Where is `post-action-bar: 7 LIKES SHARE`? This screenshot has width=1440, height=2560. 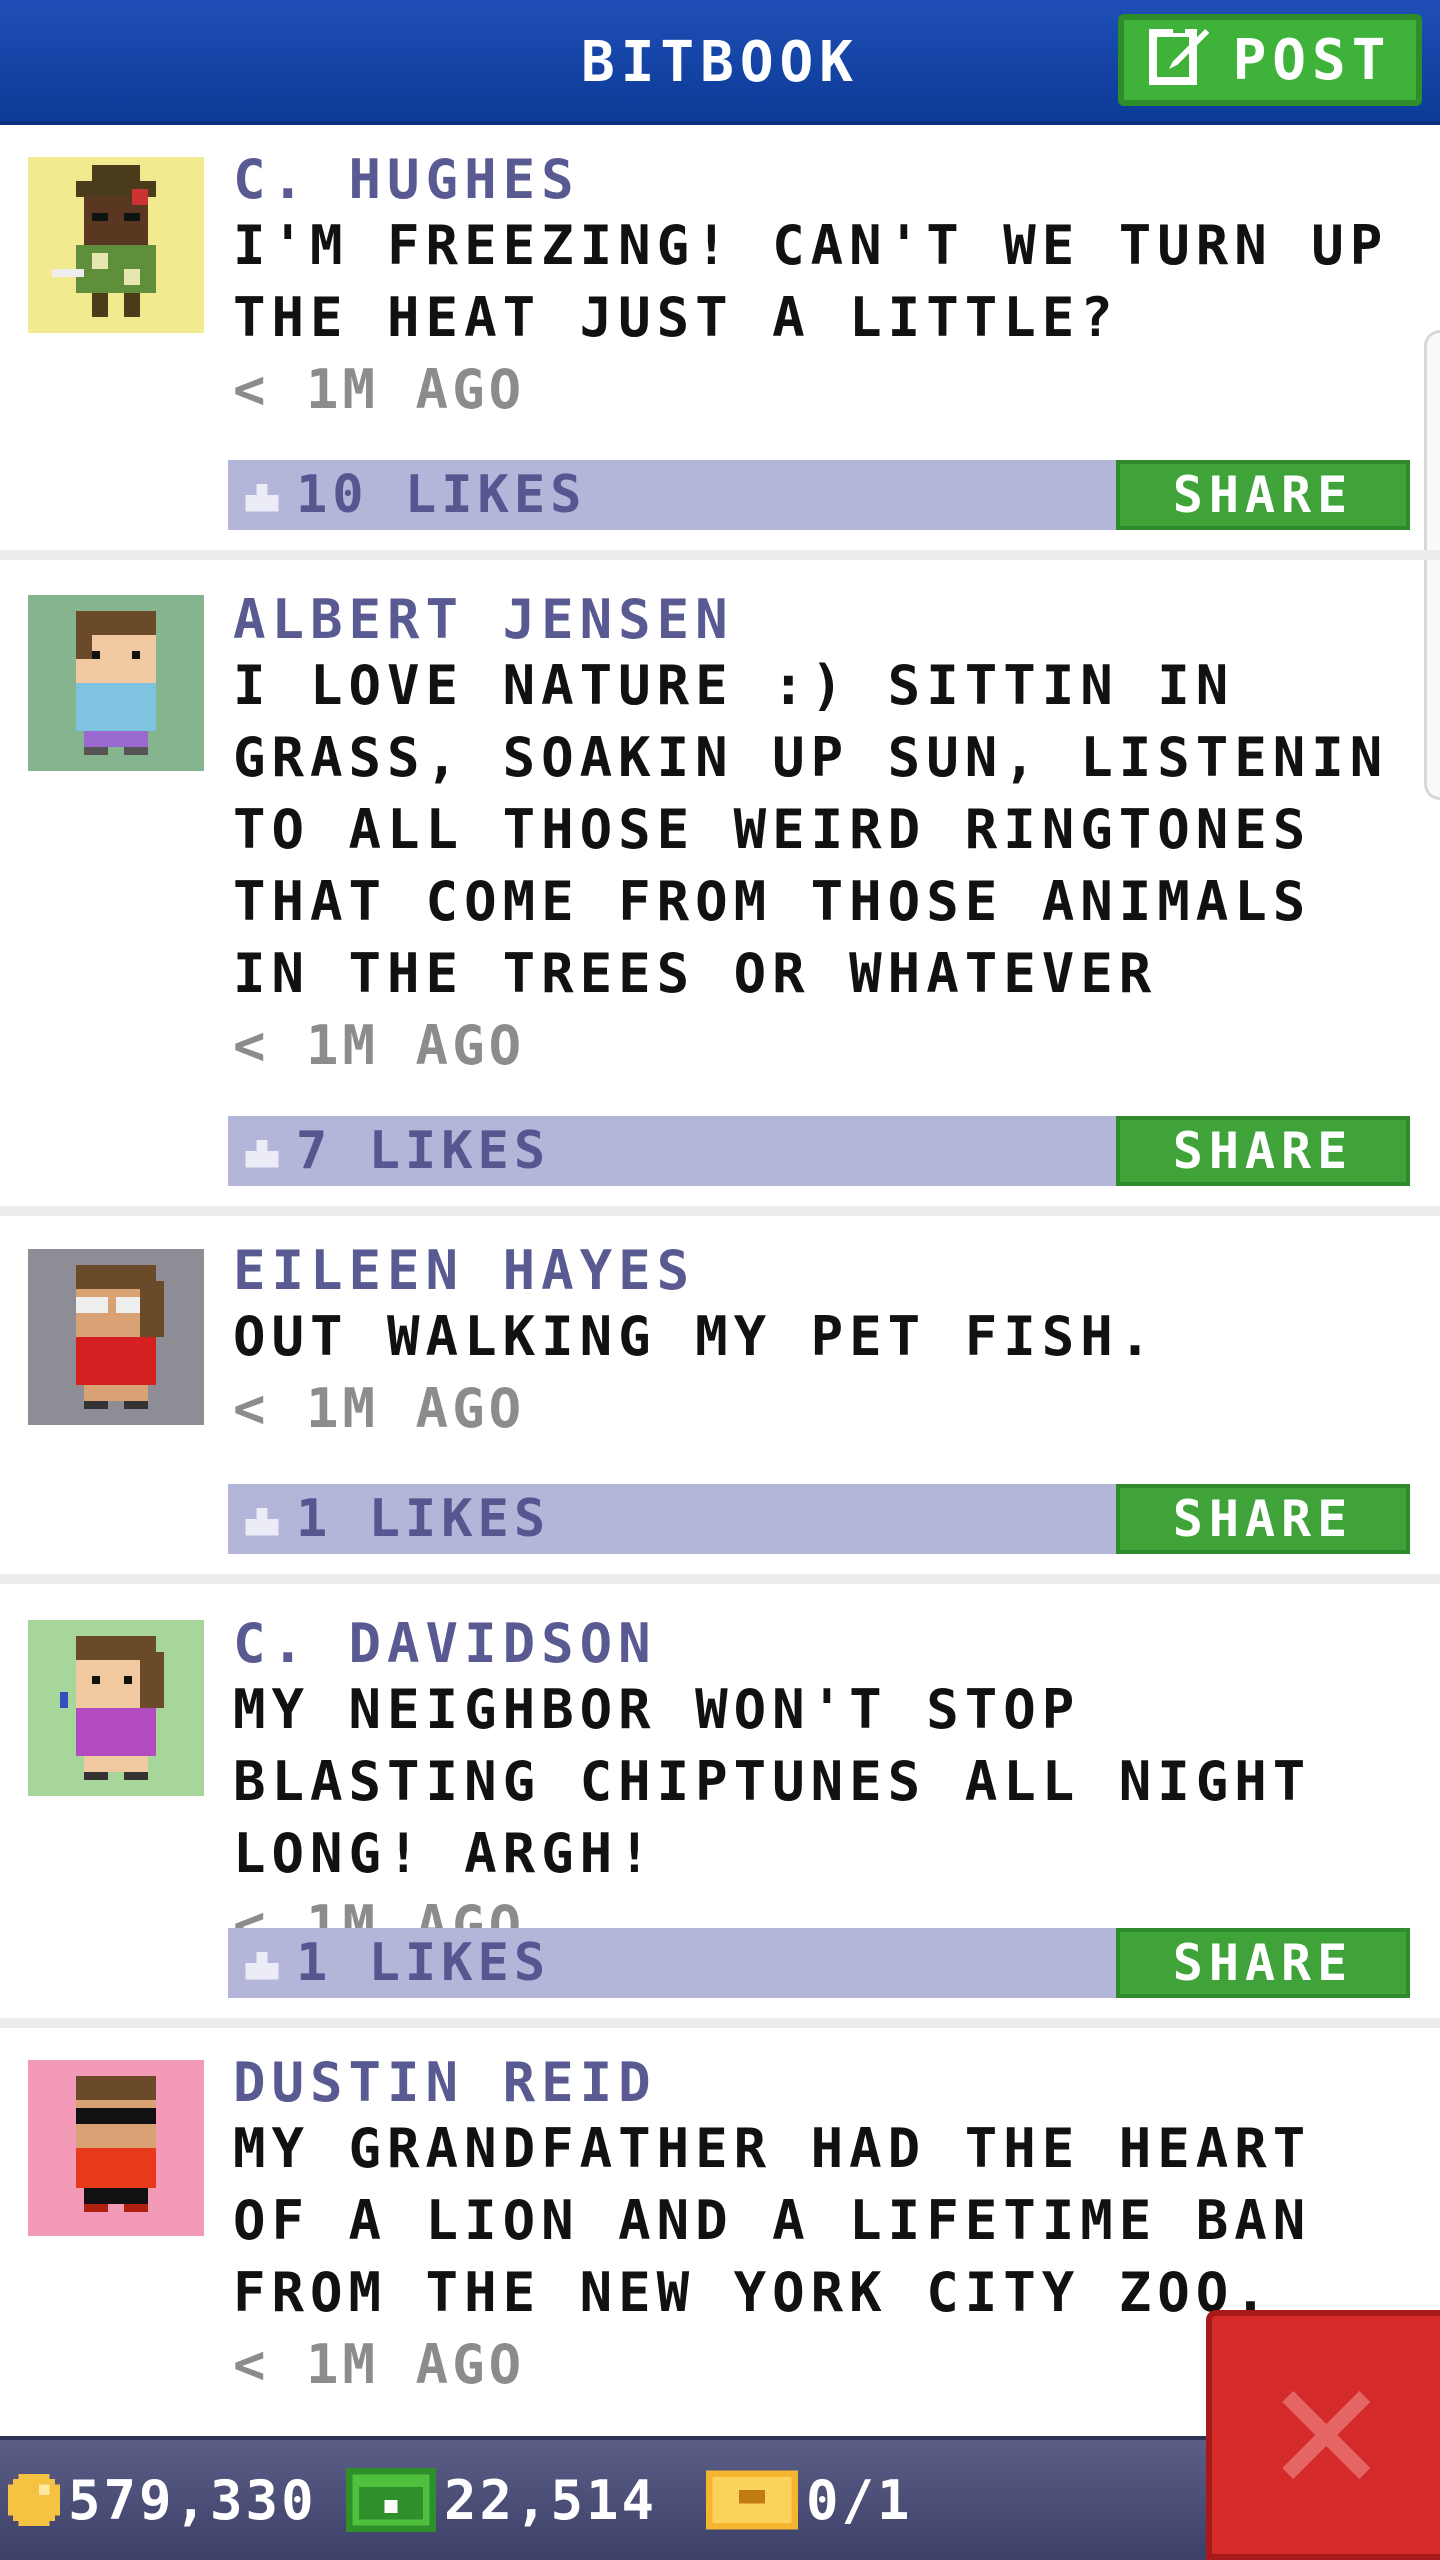
post-action-bar: 7 LIKES SHARE is located at coordinates (819, 1151).